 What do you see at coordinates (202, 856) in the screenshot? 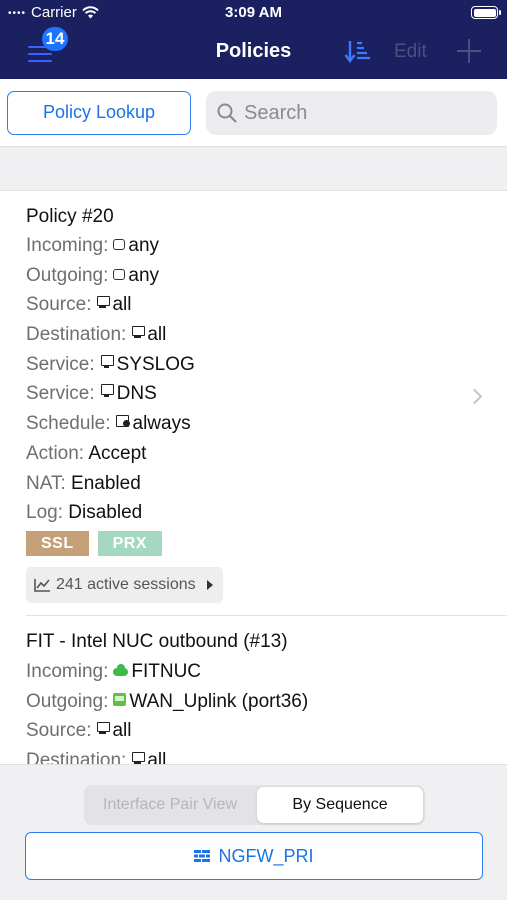
I see `firewall-icon` at bounding box center [202, 856].